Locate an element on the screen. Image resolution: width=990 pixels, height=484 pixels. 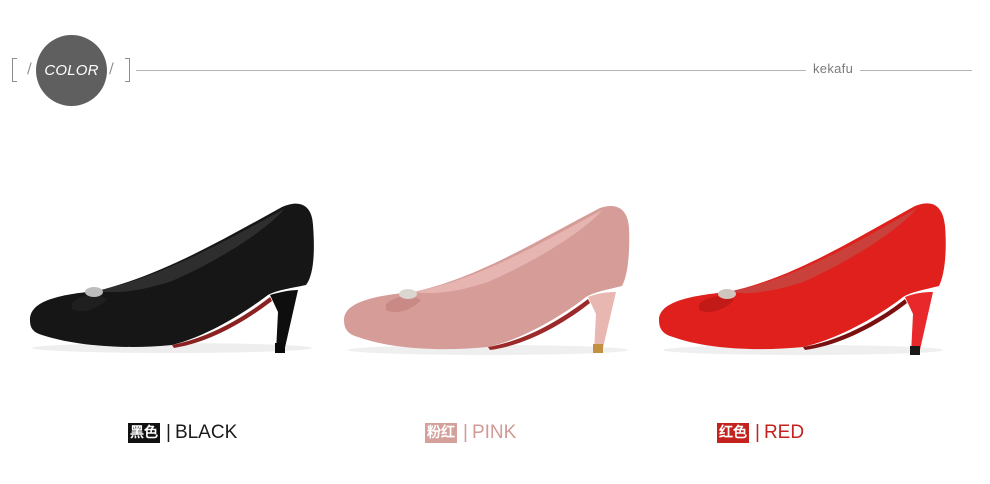
color-caption-pink: 粉红 | PINK is located at coordinates (470, 433).